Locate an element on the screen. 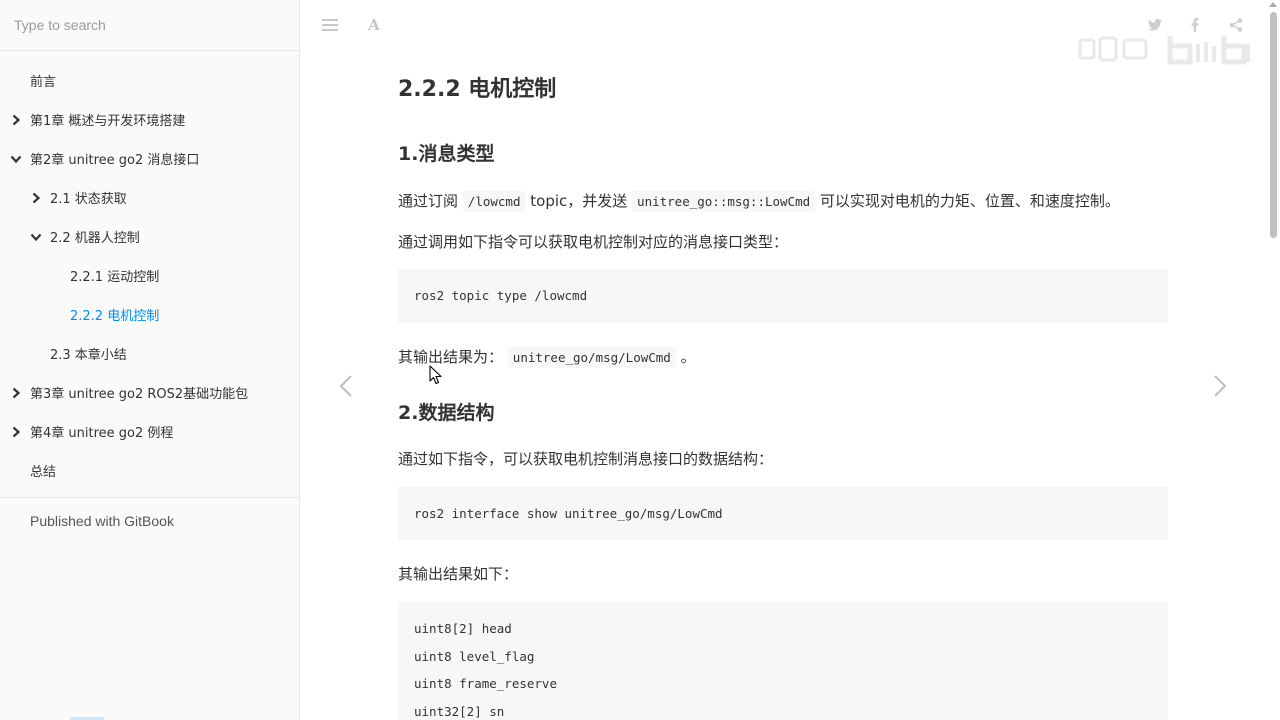 This screenshot has height=720, width=1280. sidebar-item: 2.1 状态获取 is located at coordinates (149, 197).